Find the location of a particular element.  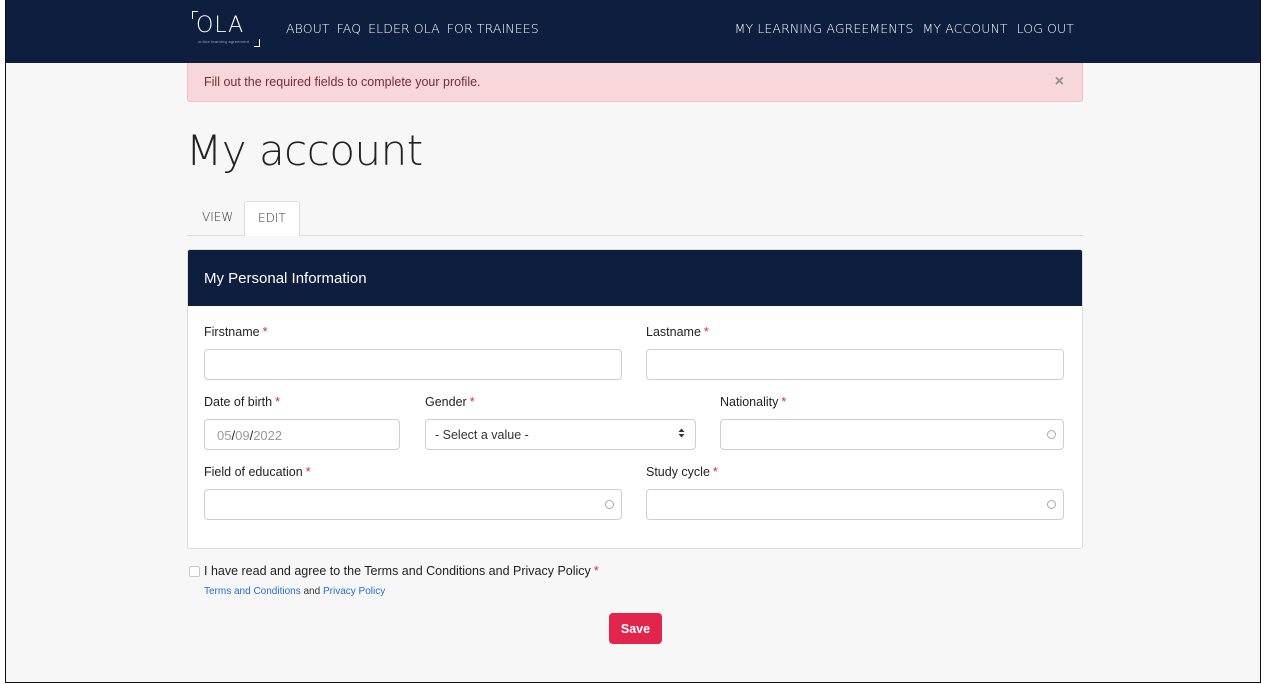

nav-log-out: LOG OUT is located at coordinates (1045, 28).